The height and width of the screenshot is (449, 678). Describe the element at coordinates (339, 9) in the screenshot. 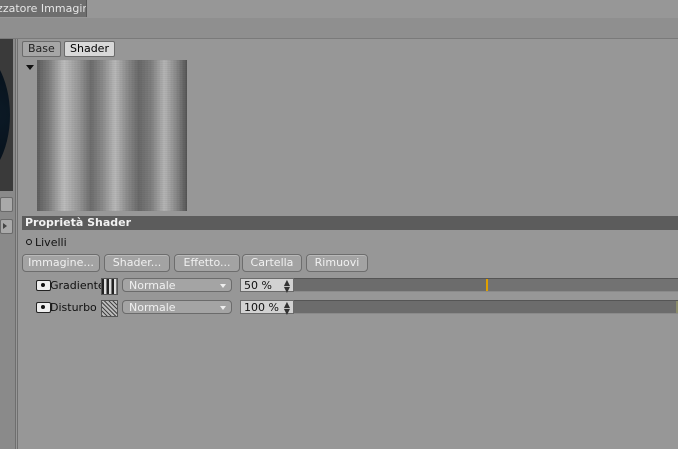

I see `title-bar: izzatore Immagini` at that location.